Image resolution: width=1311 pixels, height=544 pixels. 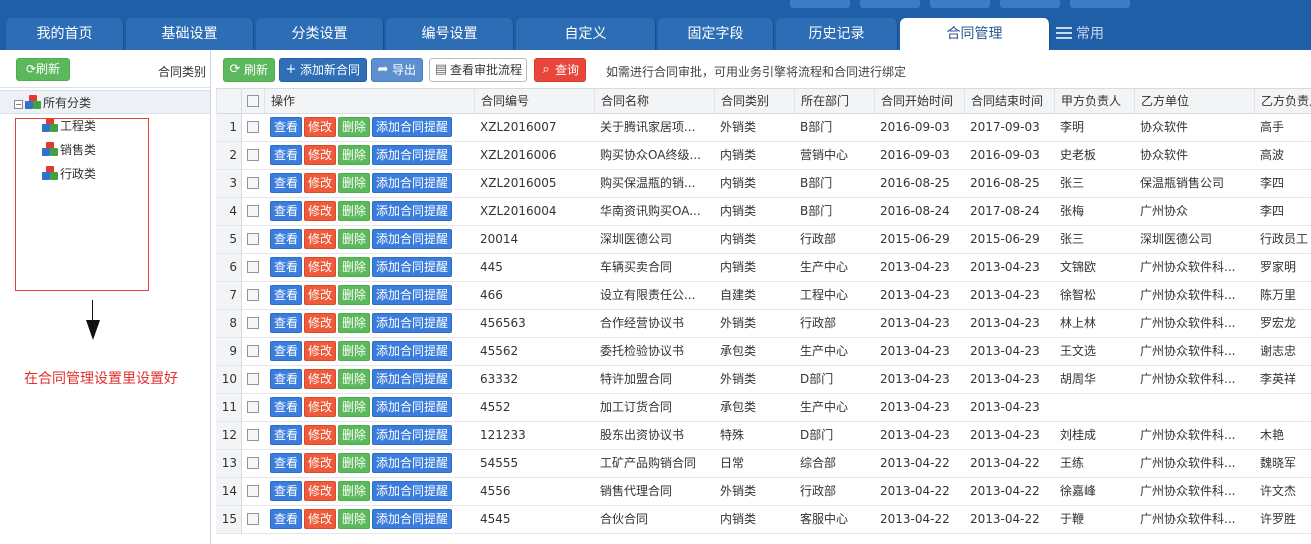 What do you see at coordinates (1194, 101) in the screenshot?
I see `header-b-unit: 乙方单位` at bounding box center [1194, 101].